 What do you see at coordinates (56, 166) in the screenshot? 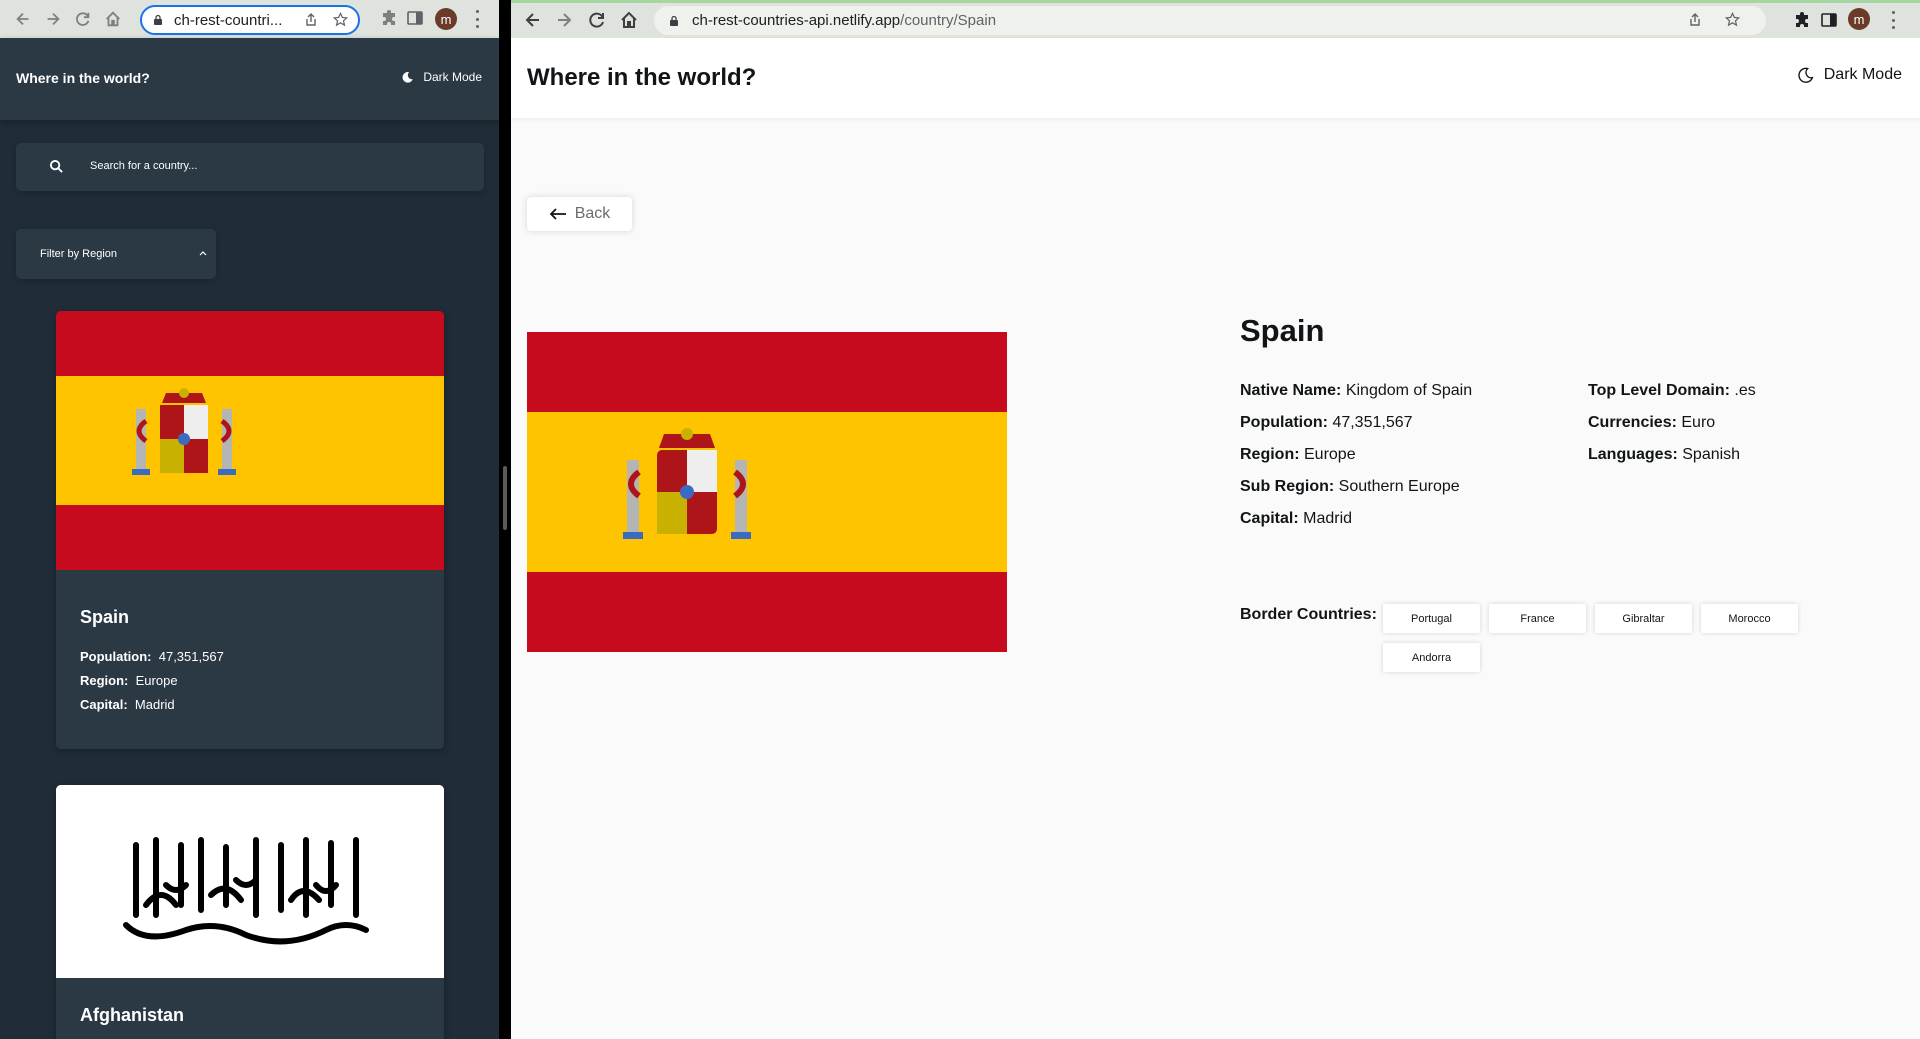
I see `search-icon` at bounding box center [56, 166].